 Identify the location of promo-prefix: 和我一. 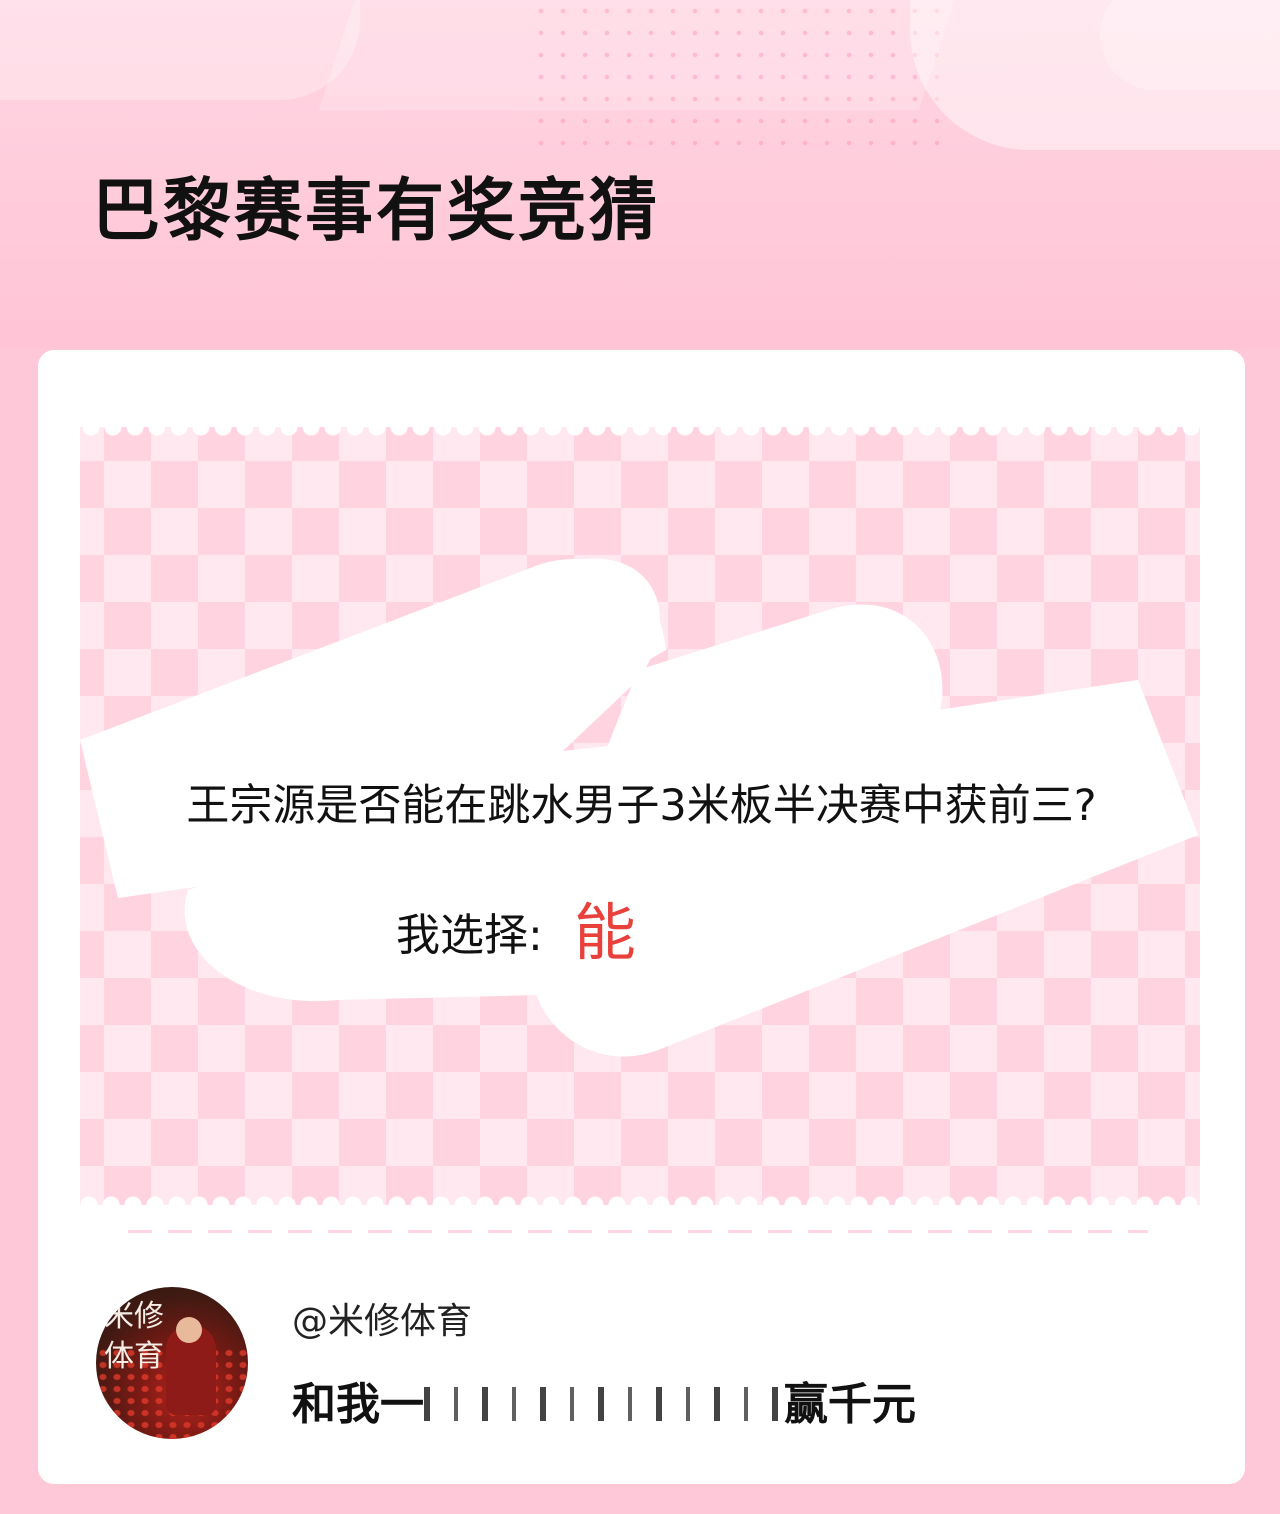
(358, 1404).